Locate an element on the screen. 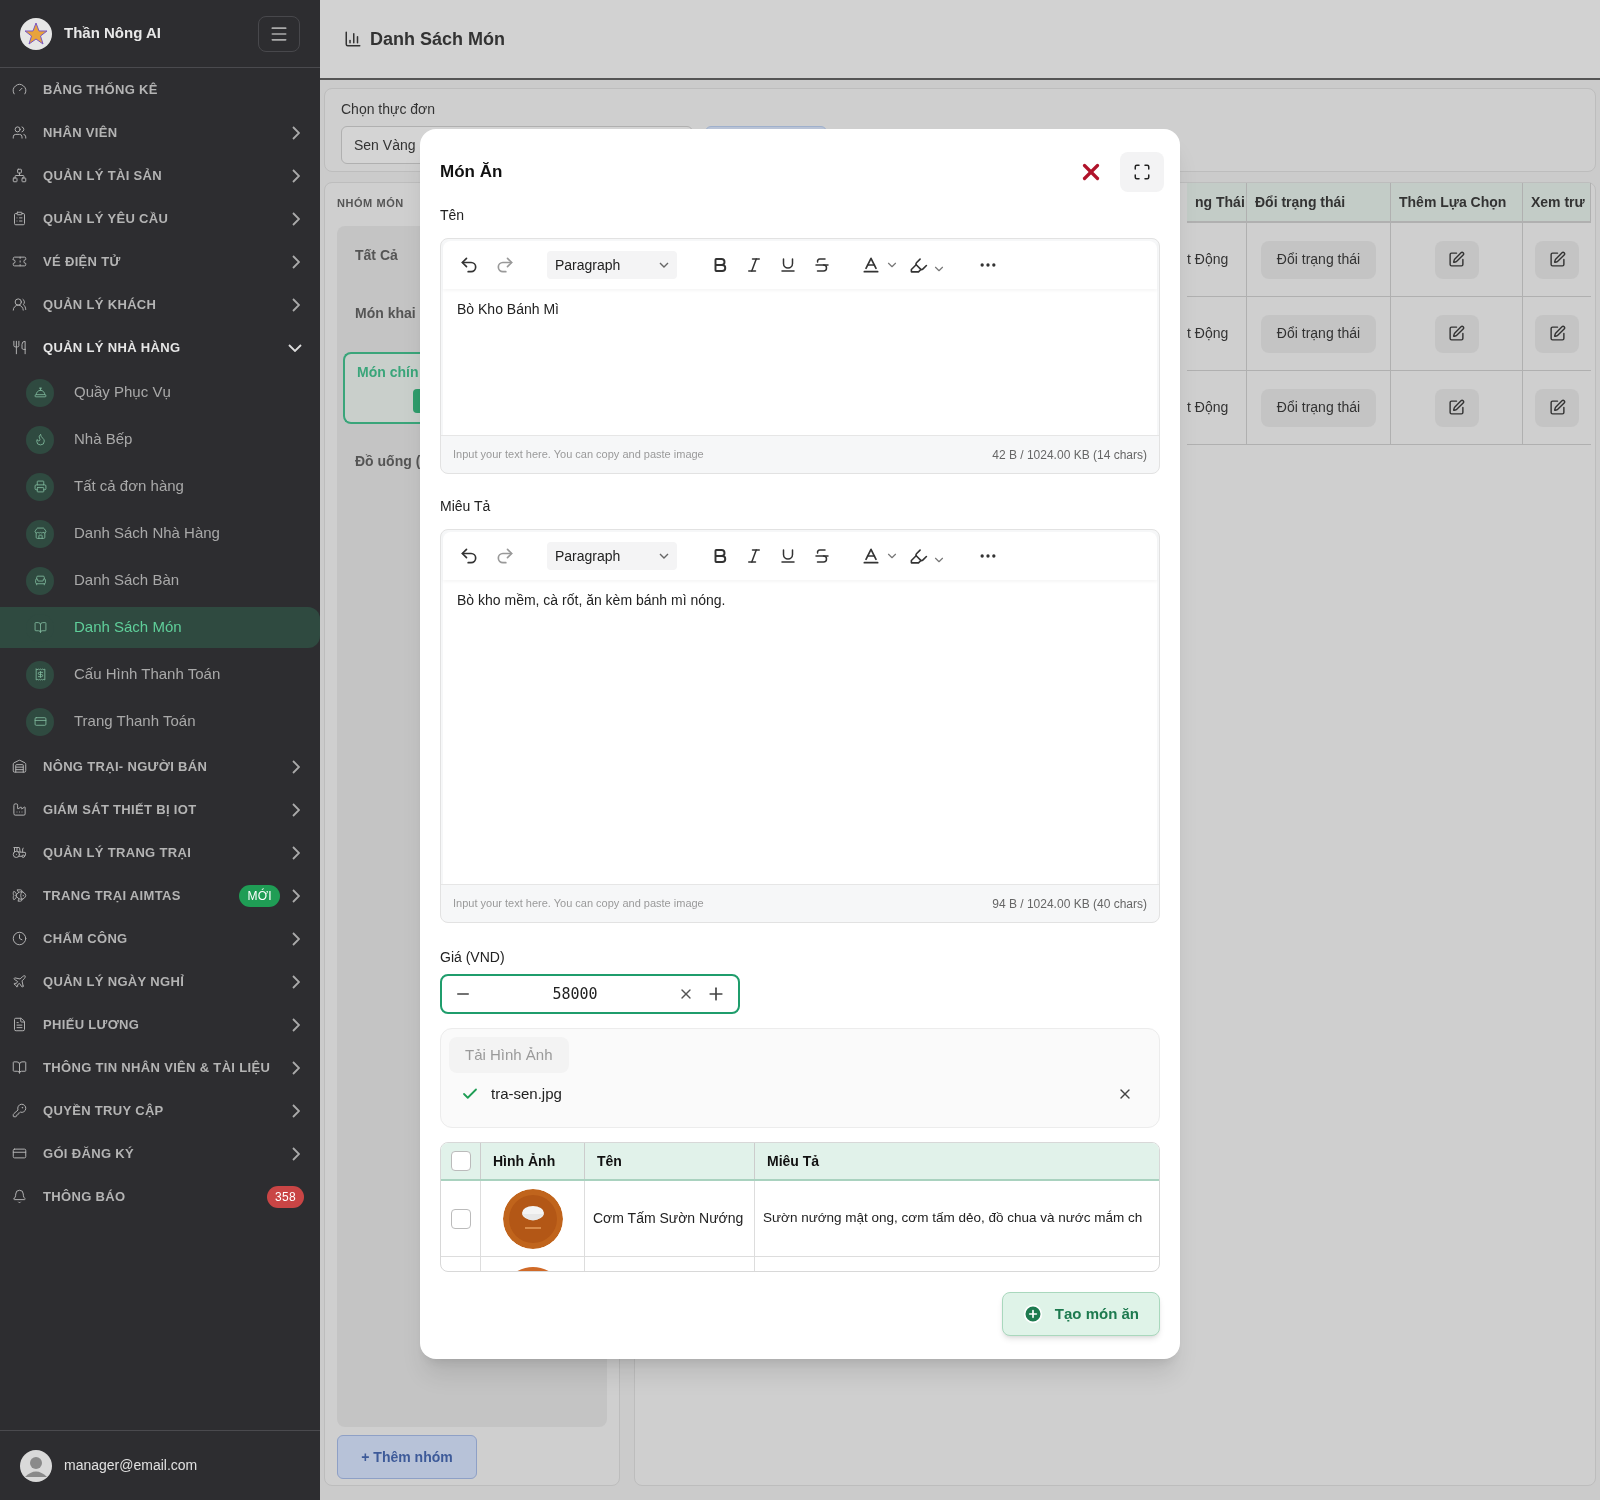 The height and width of the screenshot is (1500, 1600). column-header: Tên is located at coordinates (609, 1161).